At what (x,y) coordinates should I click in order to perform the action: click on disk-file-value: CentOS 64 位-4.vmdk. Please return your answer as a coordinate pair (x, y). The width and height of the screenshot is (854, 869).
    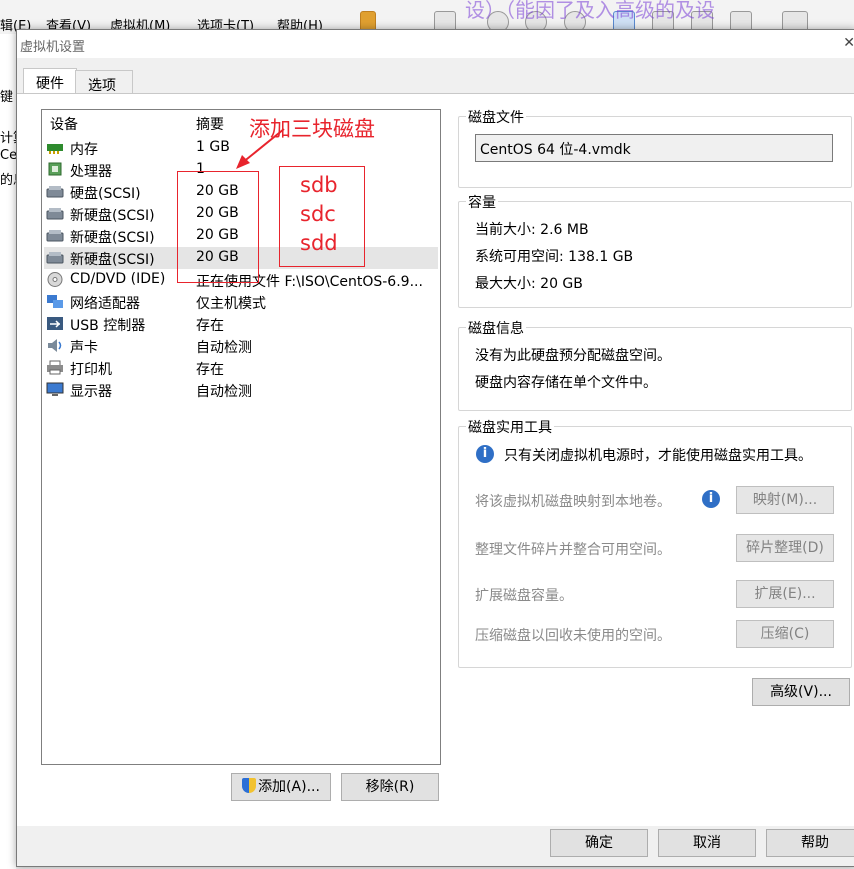
    Looking at the image, I should click on (555, 150).